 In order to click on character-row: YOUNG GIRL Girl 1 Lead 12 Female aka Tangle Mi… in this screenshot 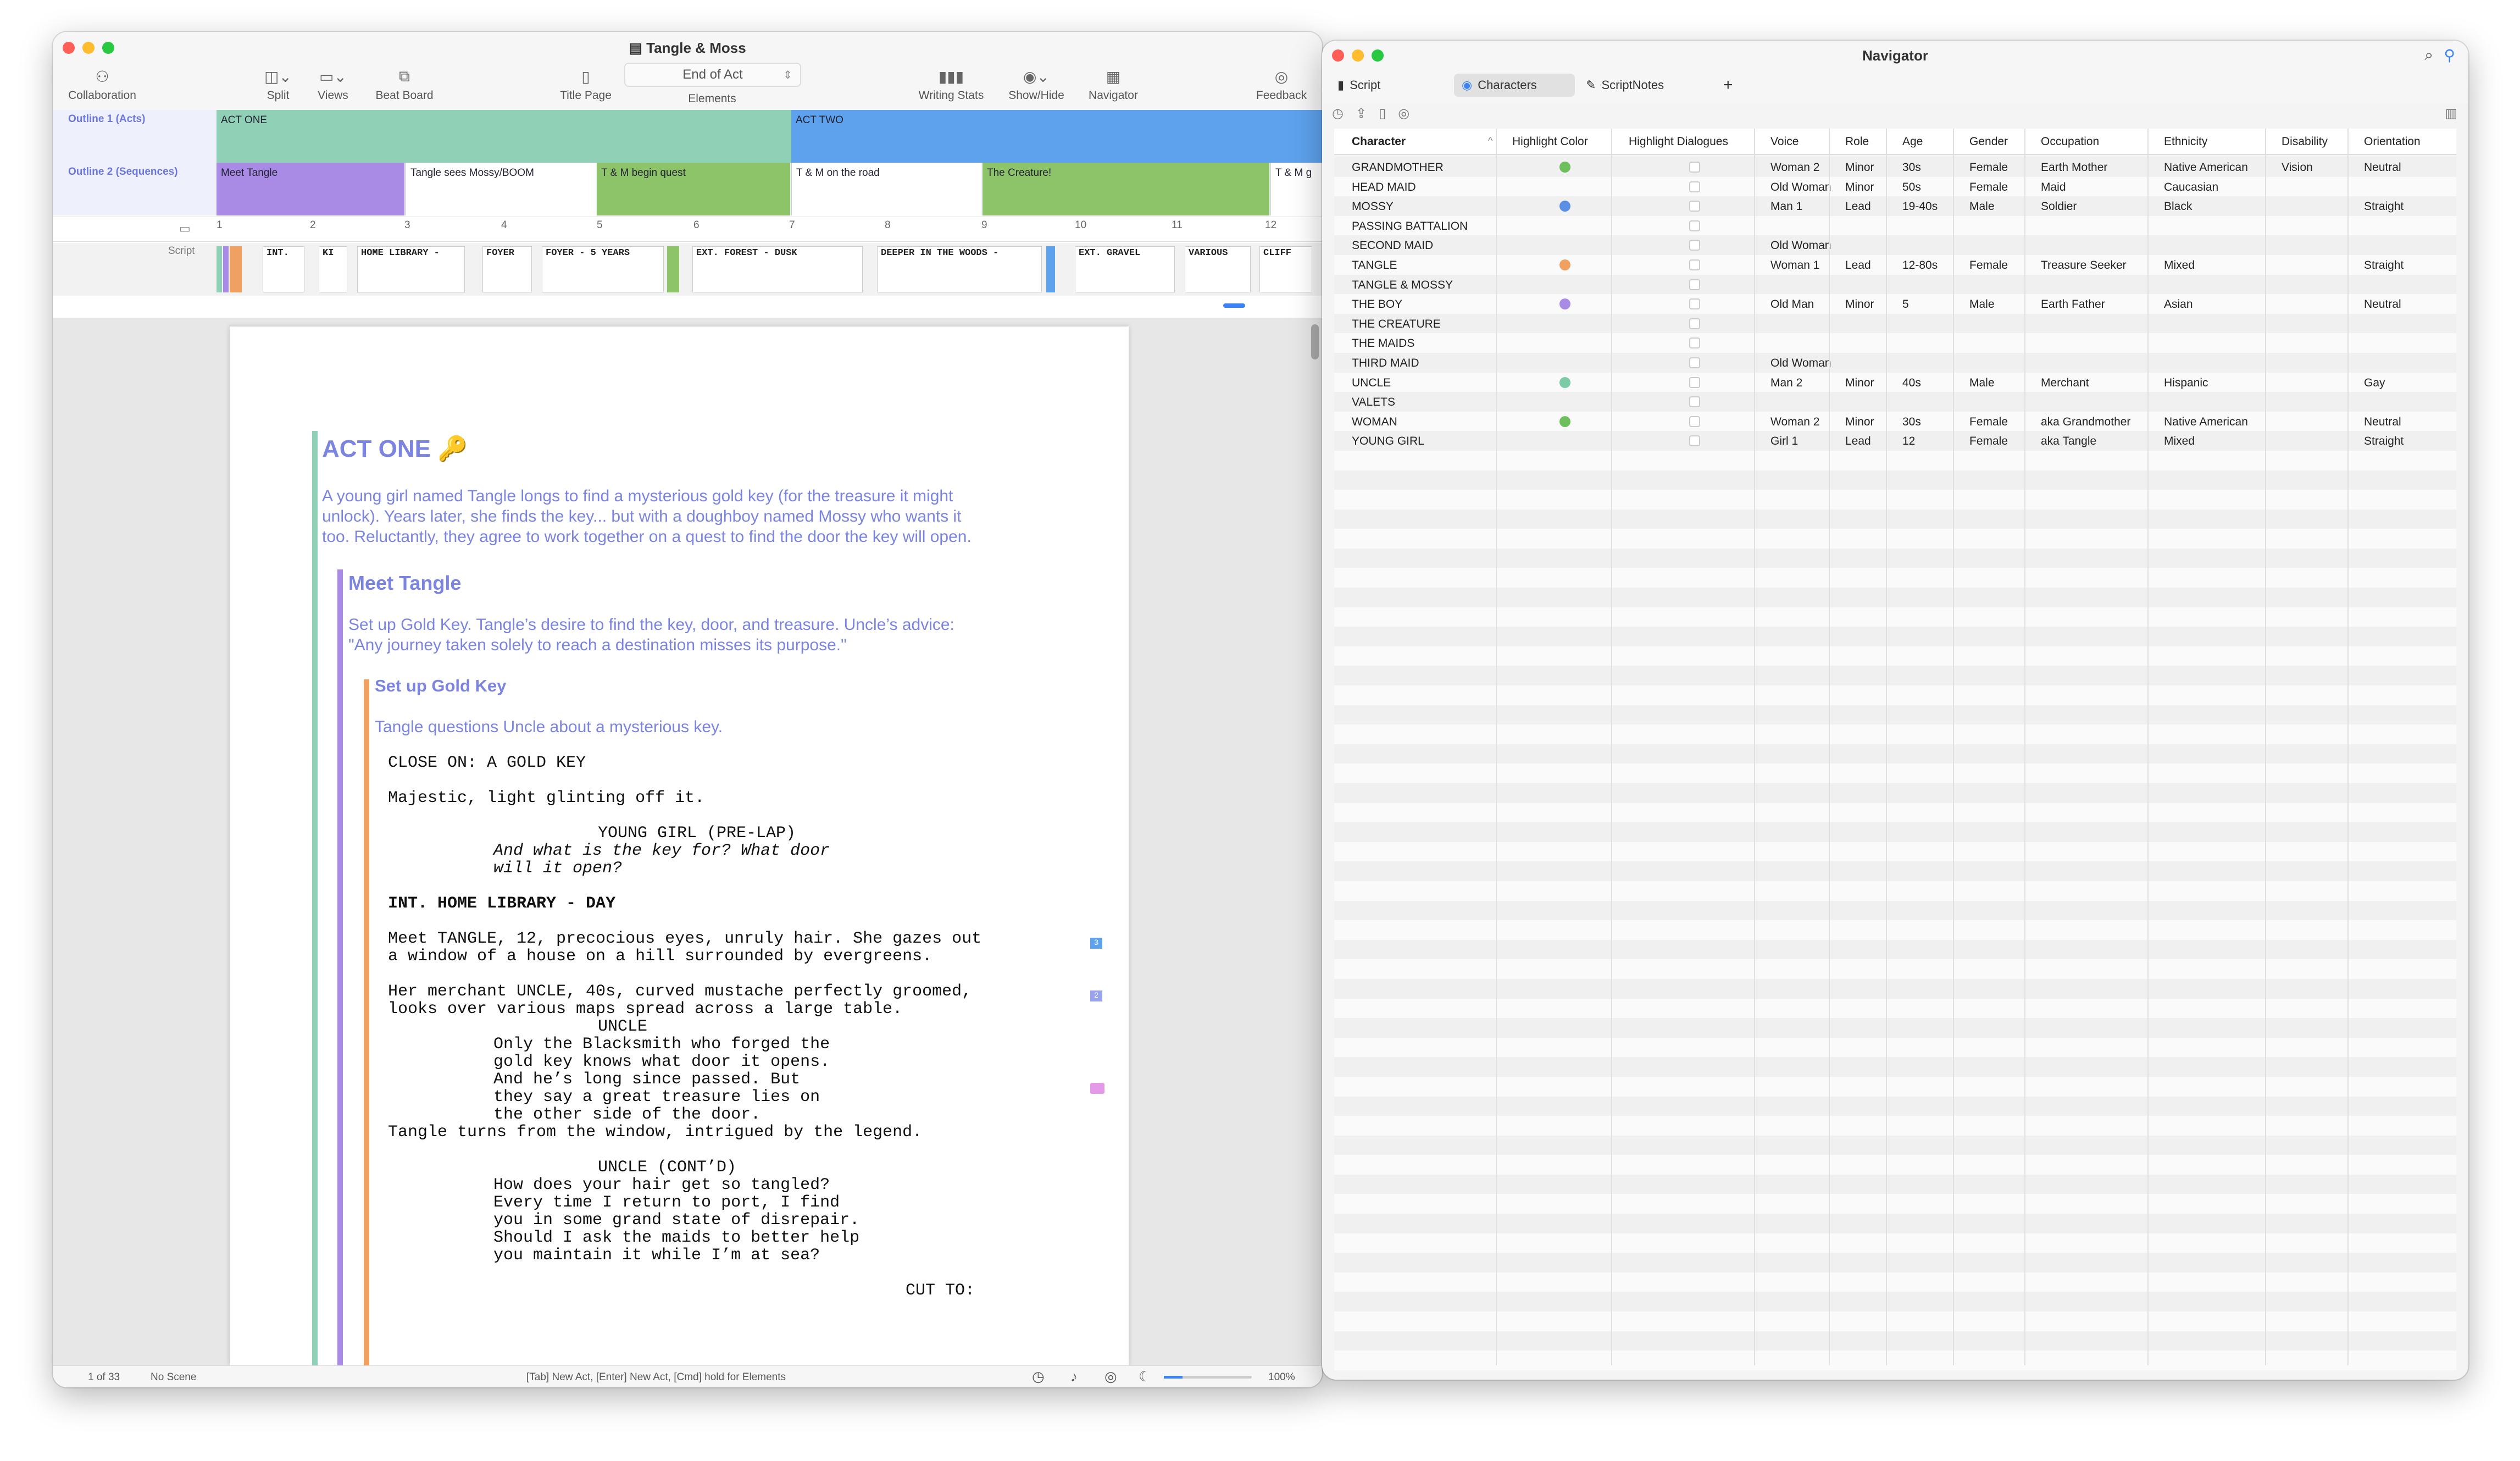, I will do `click(1895, 441)`.